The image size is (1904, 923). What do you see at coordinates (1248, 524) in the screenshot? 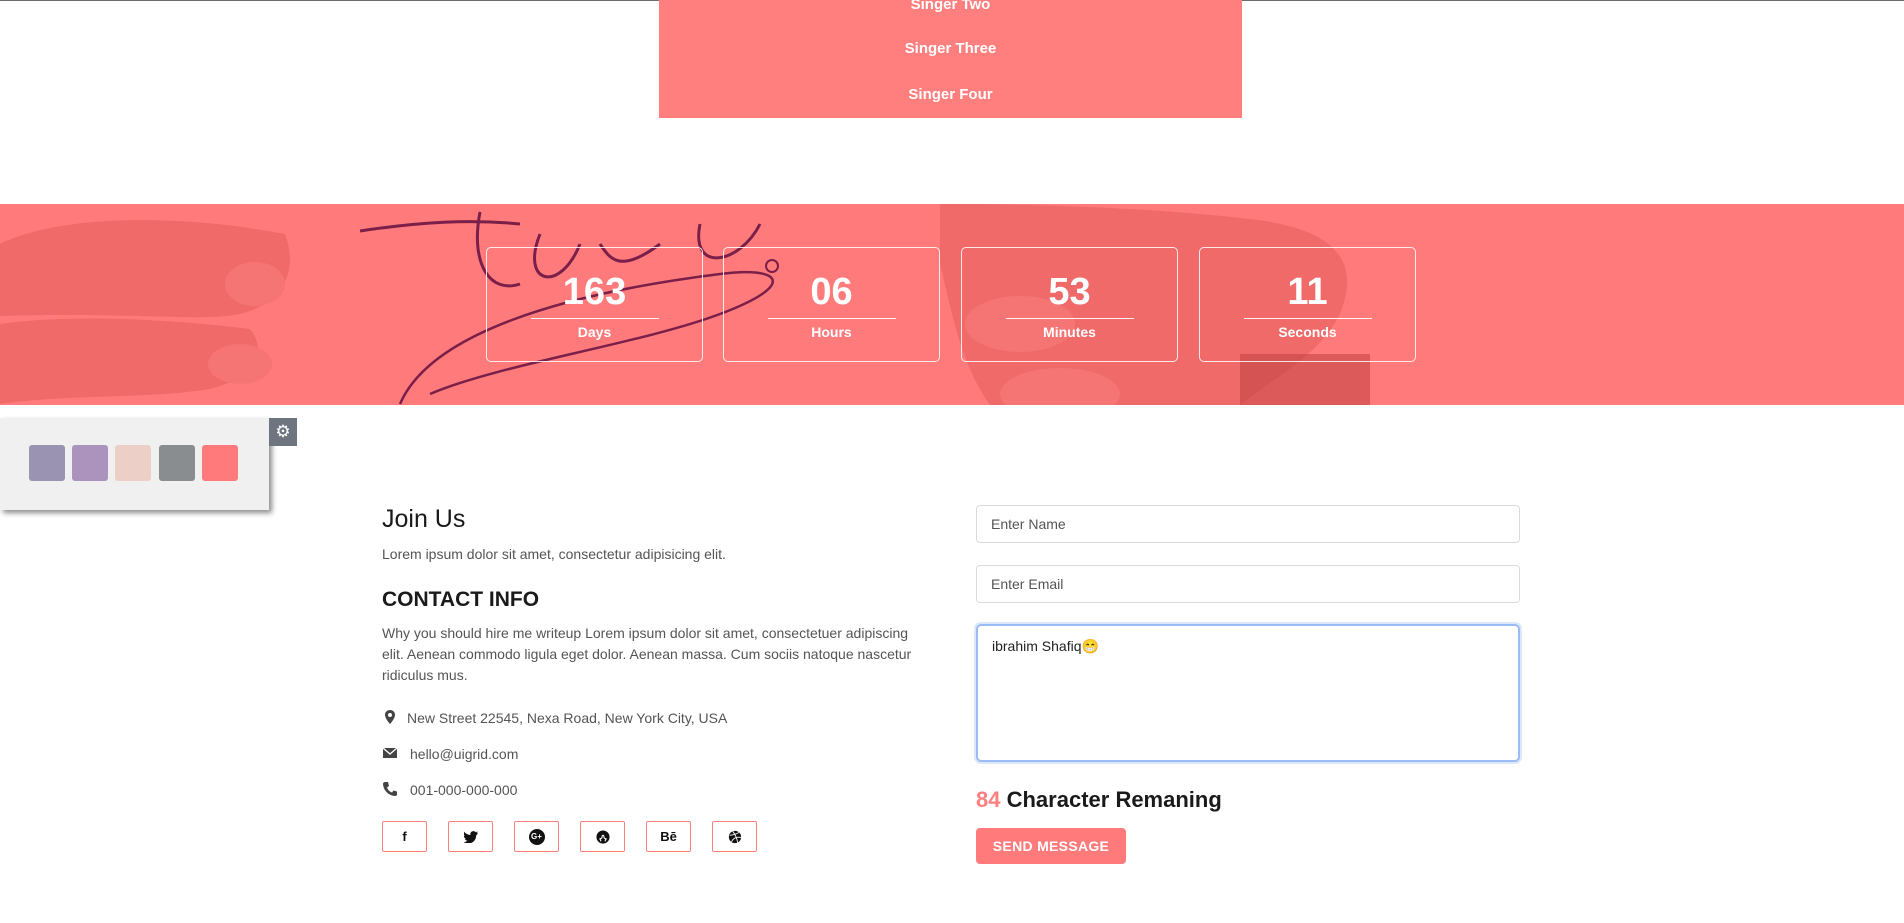
I see `name-input` at bounding box center [1248, 524].